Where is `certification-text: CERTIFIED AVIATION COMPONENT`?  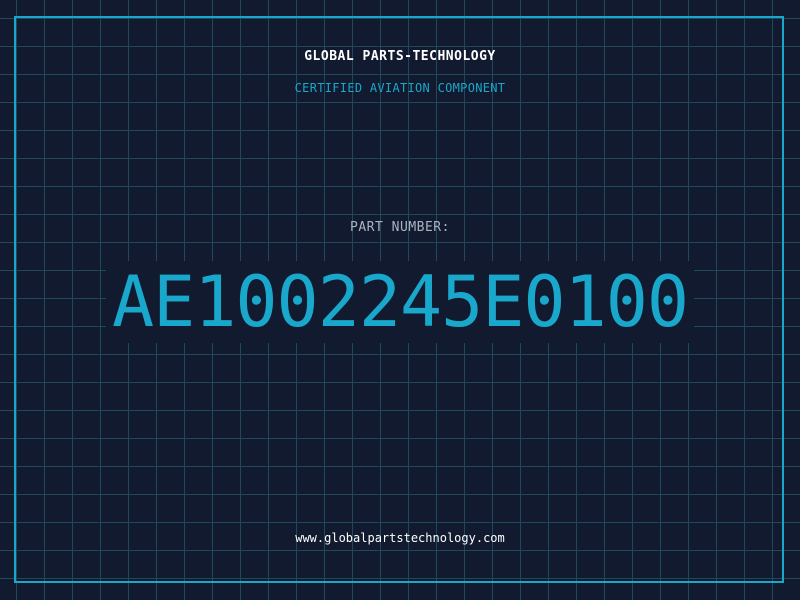 certification-text: CERTIFIED AVIATION COMPONENT is located at coordinates (400, 88).